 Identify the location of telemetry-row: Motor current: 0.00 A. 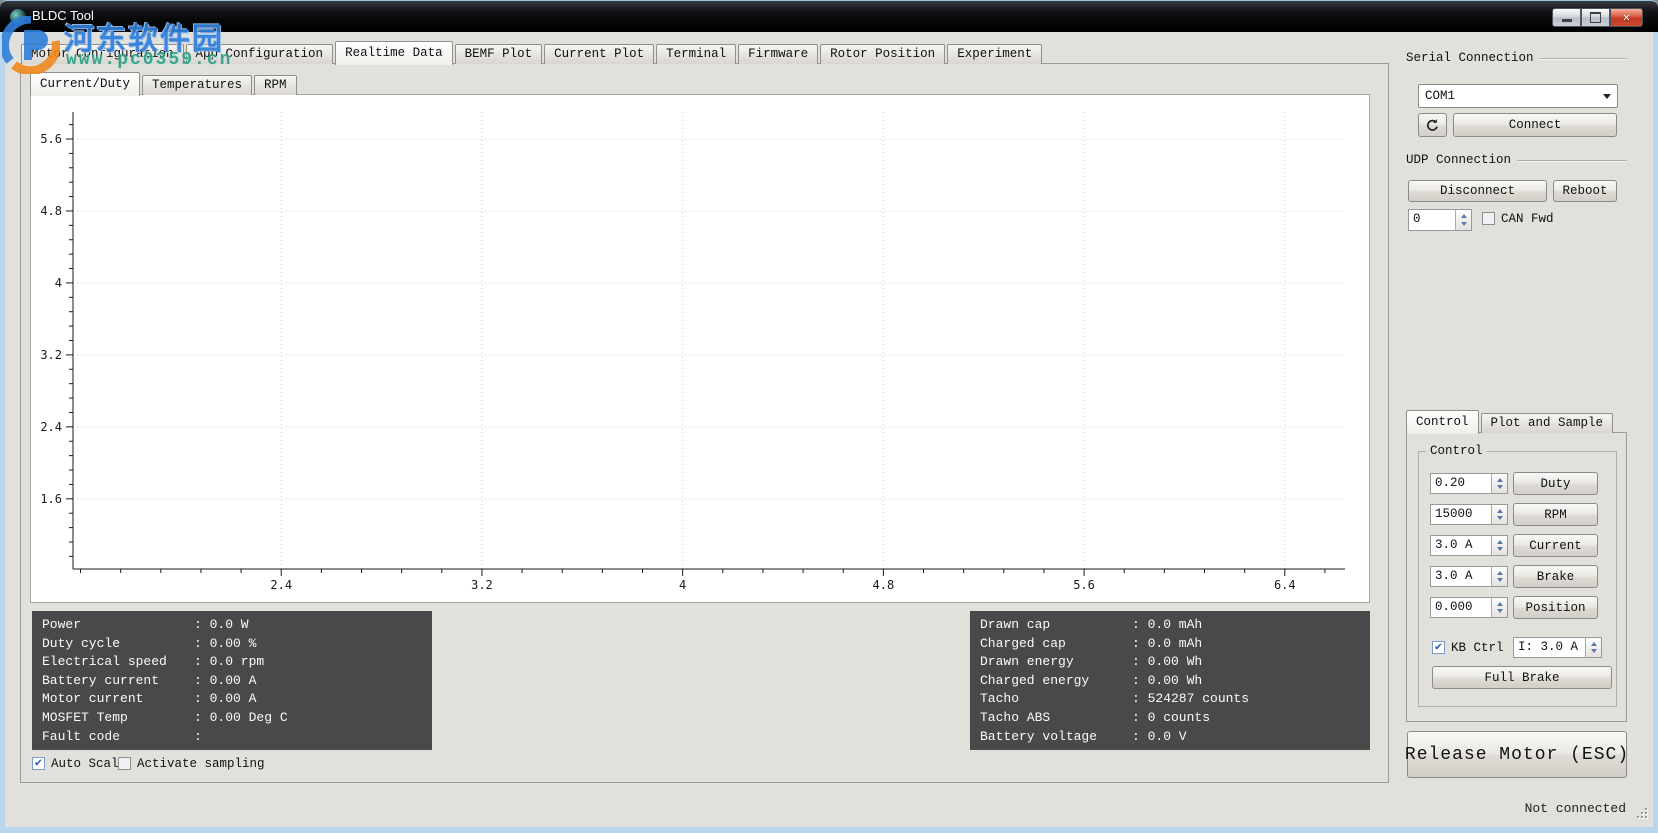
(237, 699).